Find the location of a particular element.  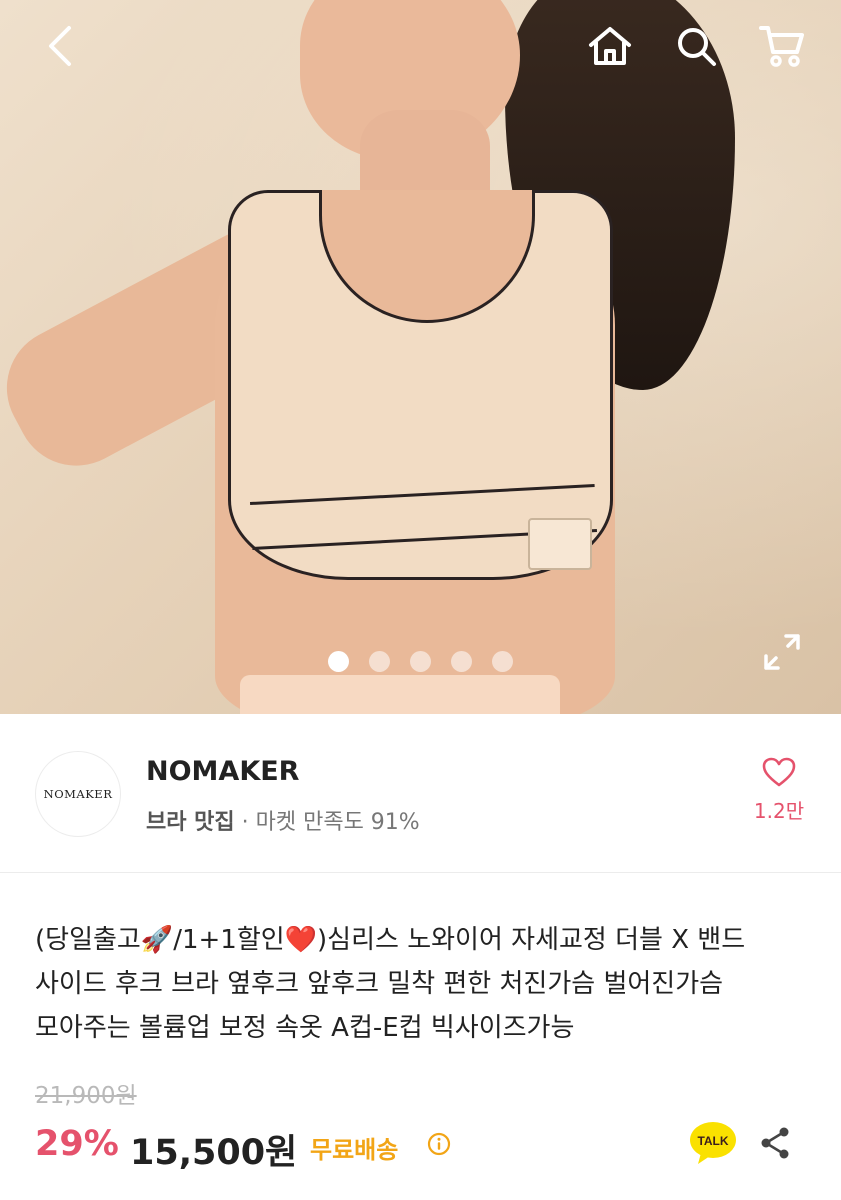

seller-logo: NOMAKER is located at coordinates (78, 794).